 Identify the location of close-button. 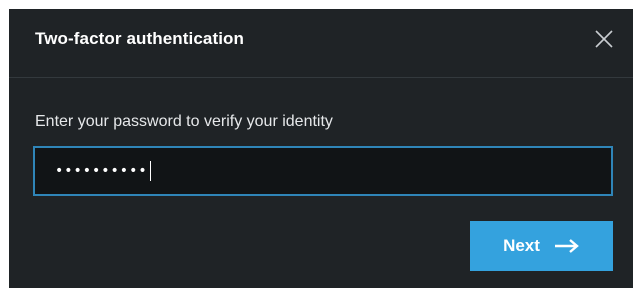
(604, 39).